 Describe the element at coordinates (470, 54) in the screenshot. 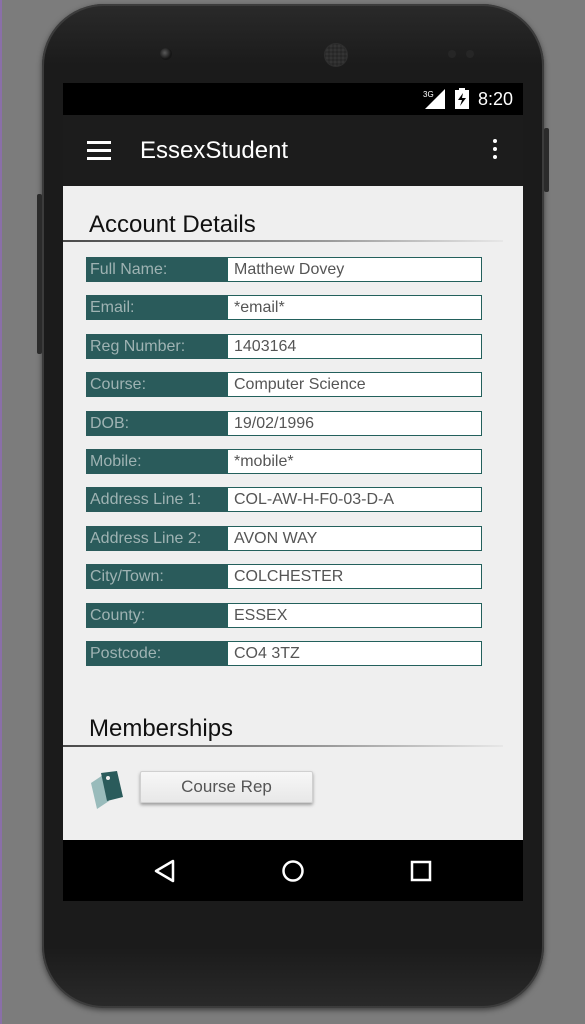

I see `light-sensor` at that location.